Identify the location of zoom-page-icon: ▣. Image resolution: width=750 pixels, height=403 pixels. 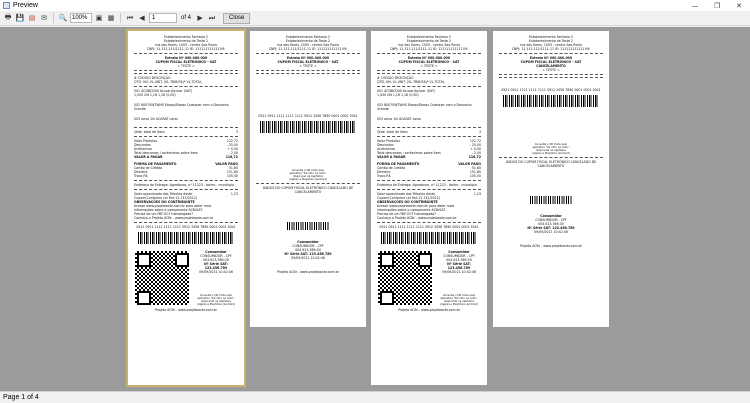
(99, 18).